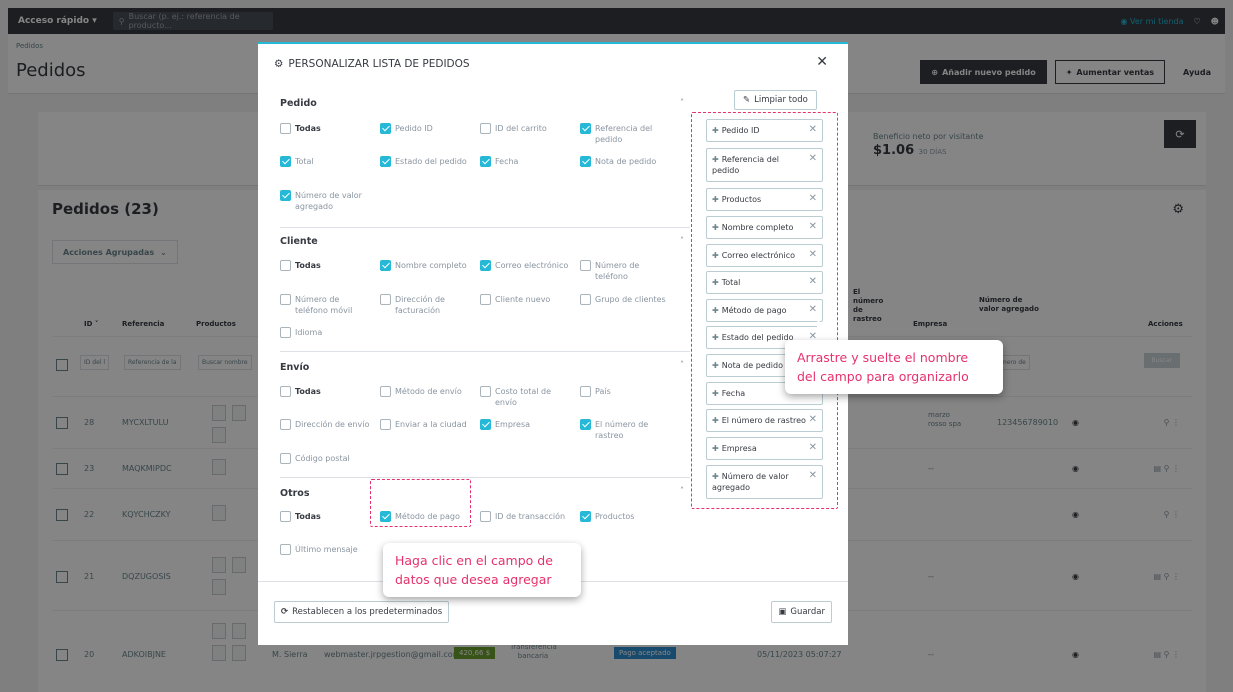  I want to click on option-total: Total, so click(326, 161).